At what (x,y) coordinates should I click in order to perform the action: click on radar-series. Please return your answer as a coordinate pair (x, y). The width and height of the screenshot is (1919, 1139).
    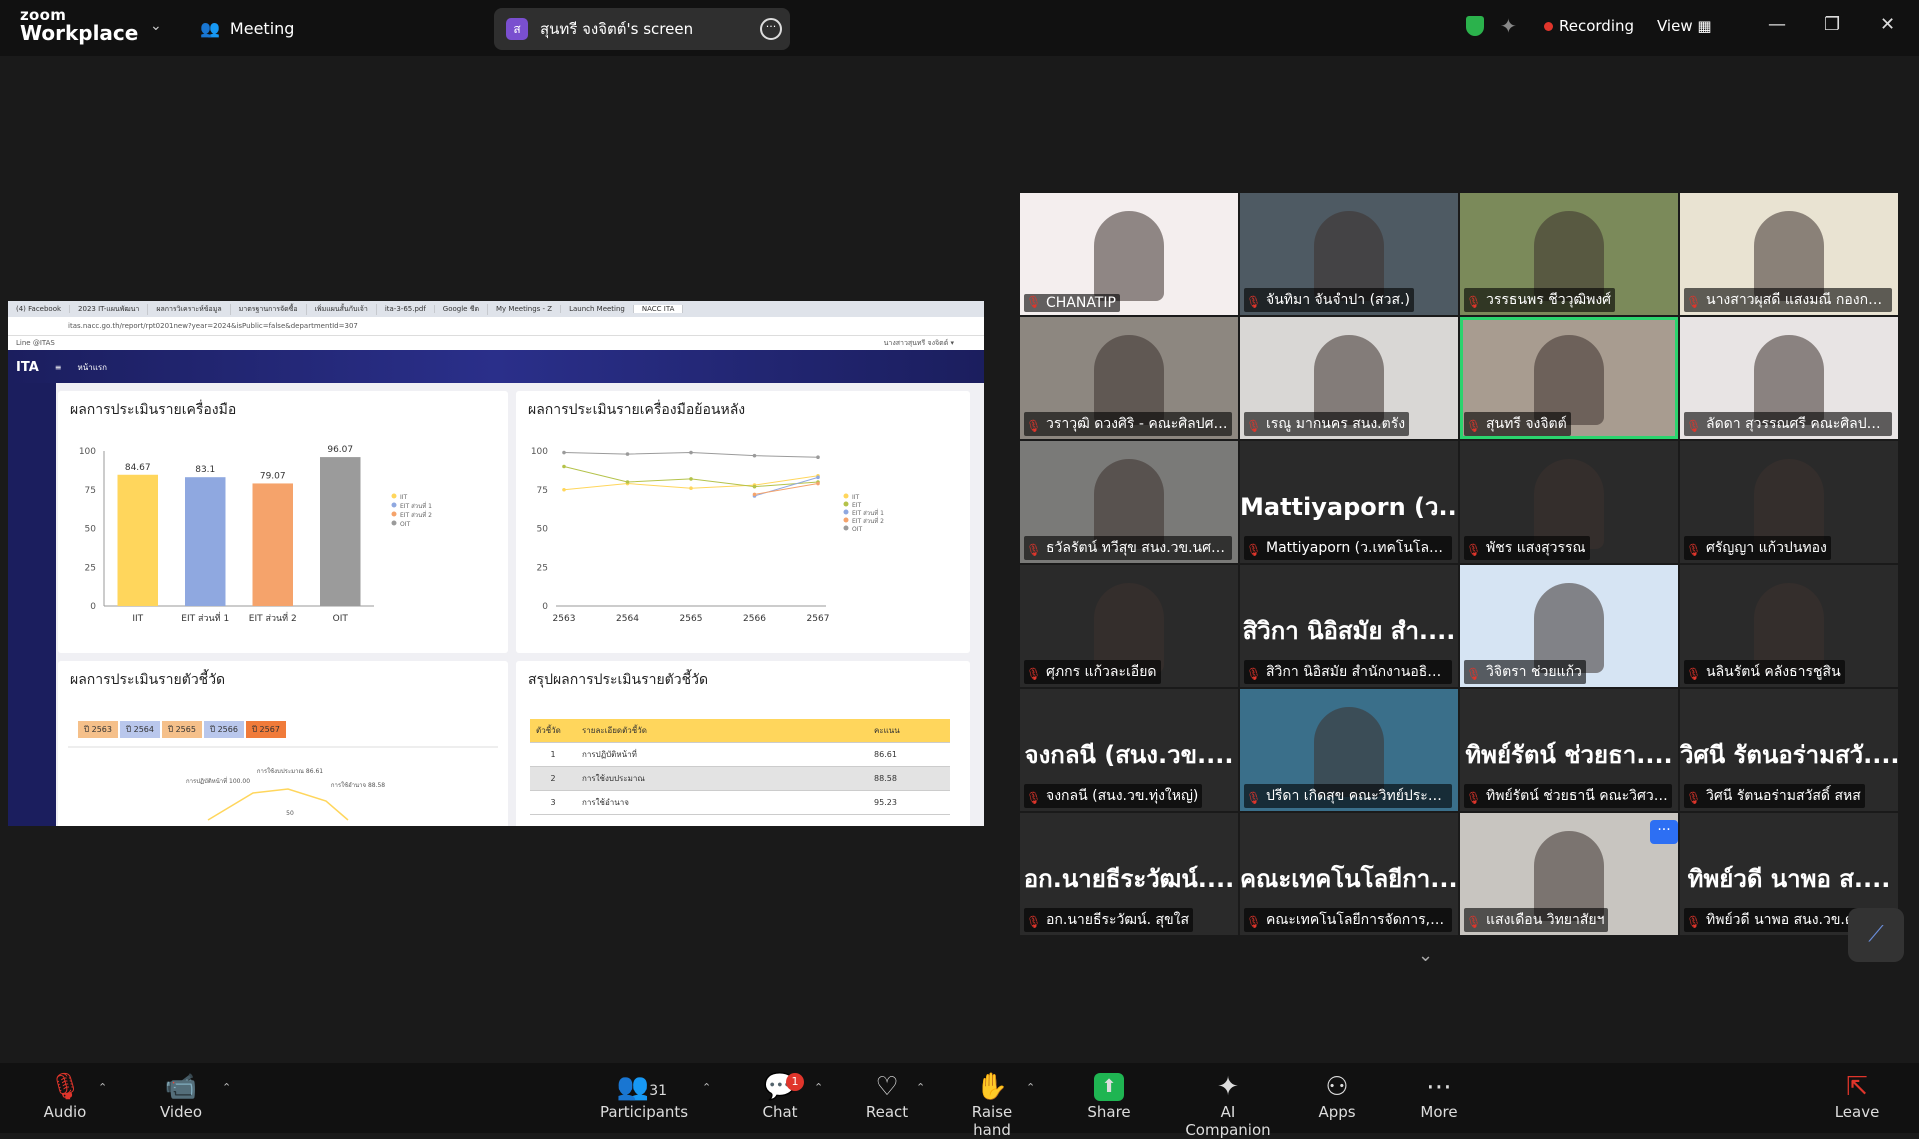
    Looking at the image, I should click on (278, 804).